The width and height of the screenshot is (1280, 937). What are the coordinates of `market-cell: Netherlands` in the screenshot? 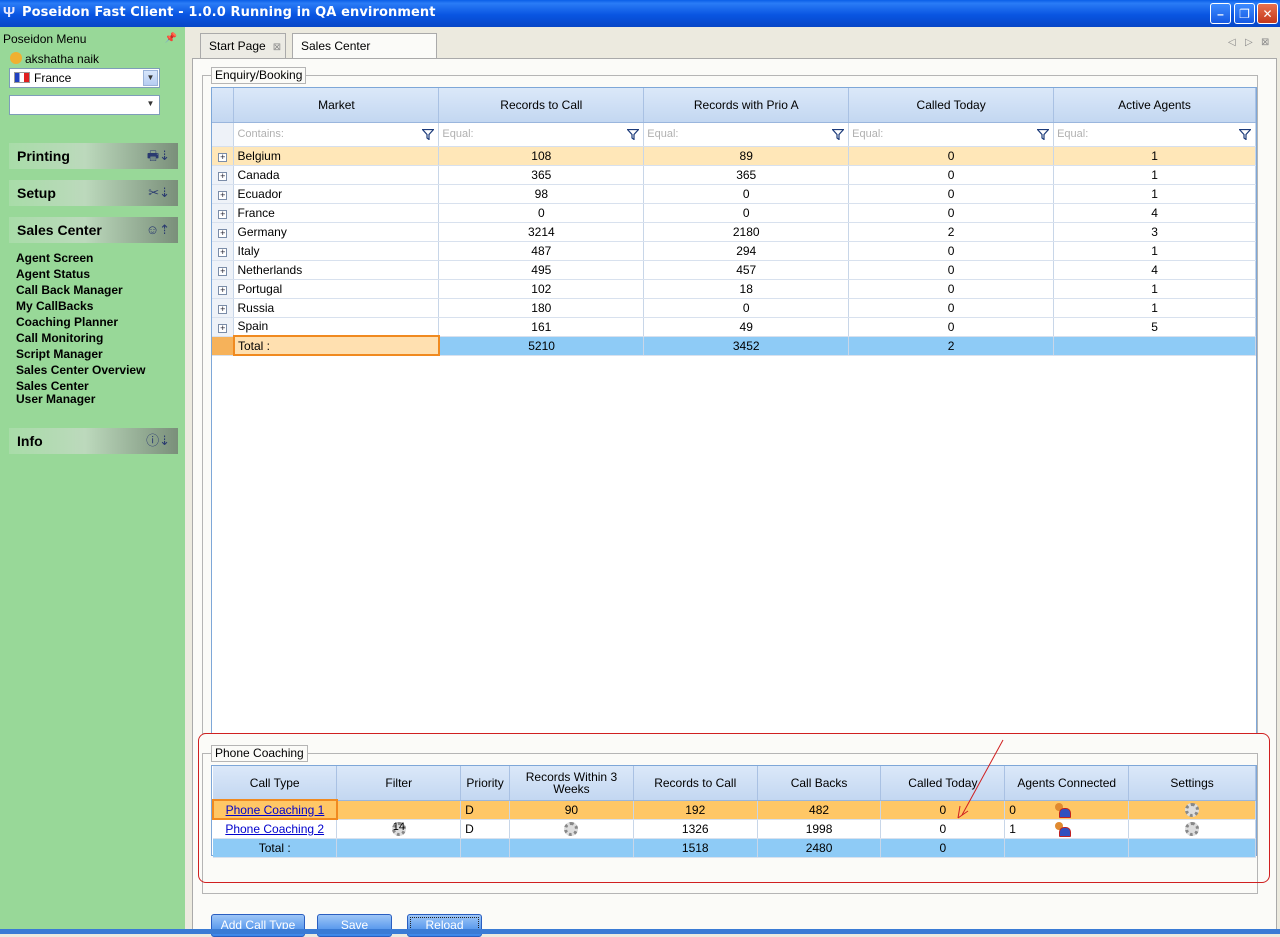 It's located at (336, 270).